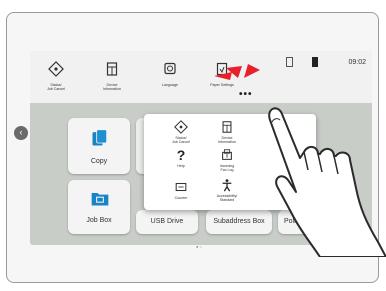 The height and width of the screenshot is (291, 386). I want to click on popup-help-label: Help, so click(181, 166).